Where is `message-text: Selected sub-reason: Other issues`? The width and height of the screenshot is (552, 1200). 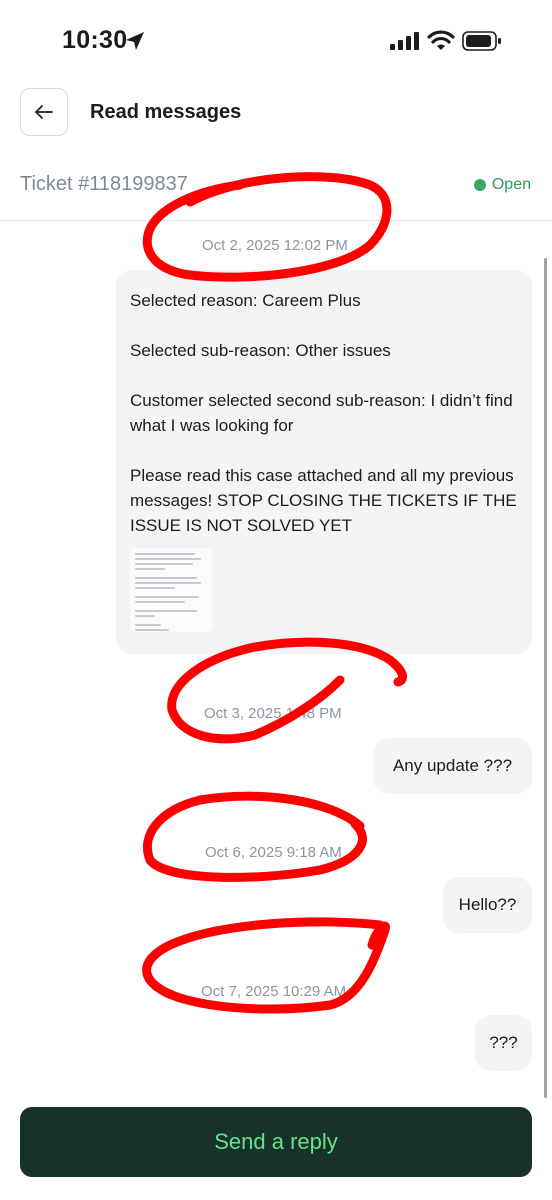 message-text: Selected sub-reason: Other issues is located at coordinates (260, 350).